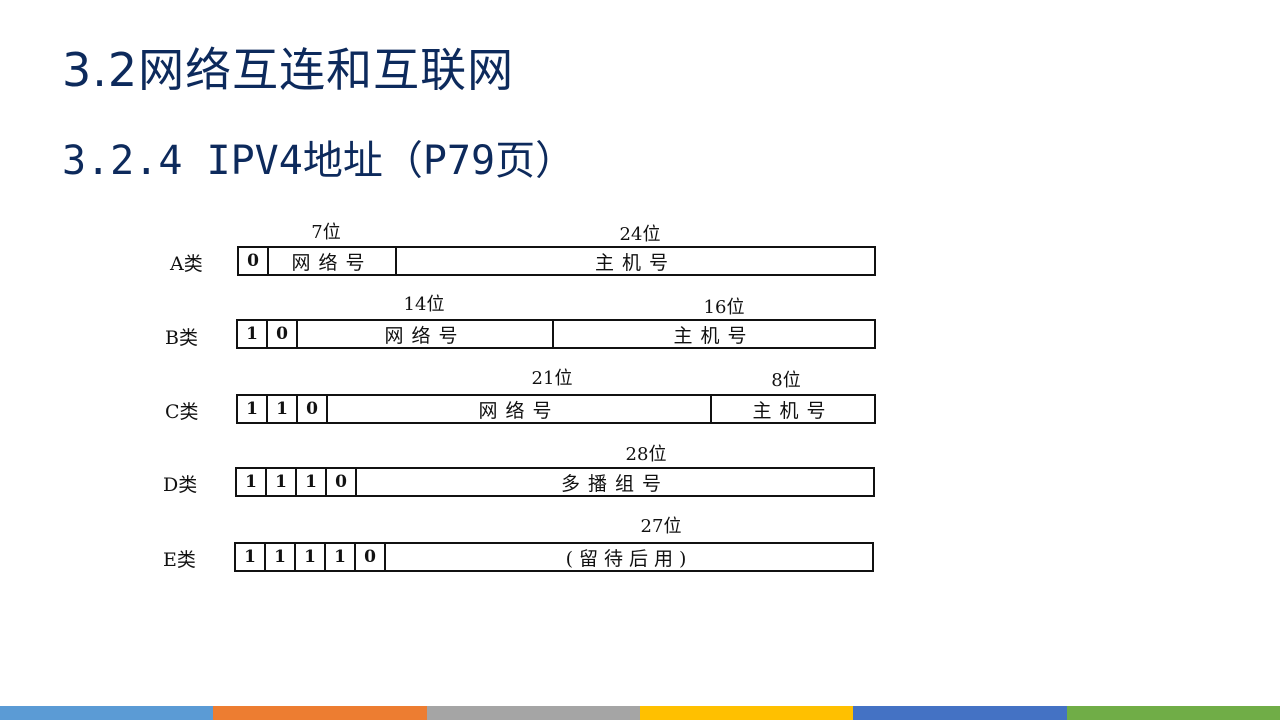  Describe the element at coordinates (640, 234) in the screenshot. I see `bits-label-a-host: 24位` at that location.